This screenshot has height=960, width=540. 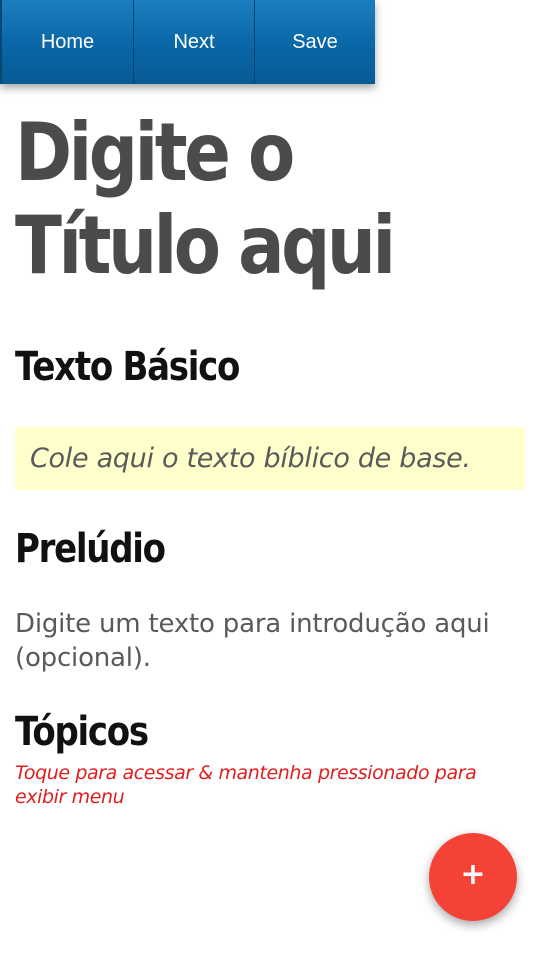 I want to click on home-button: Home, so click(x=67, y=42).